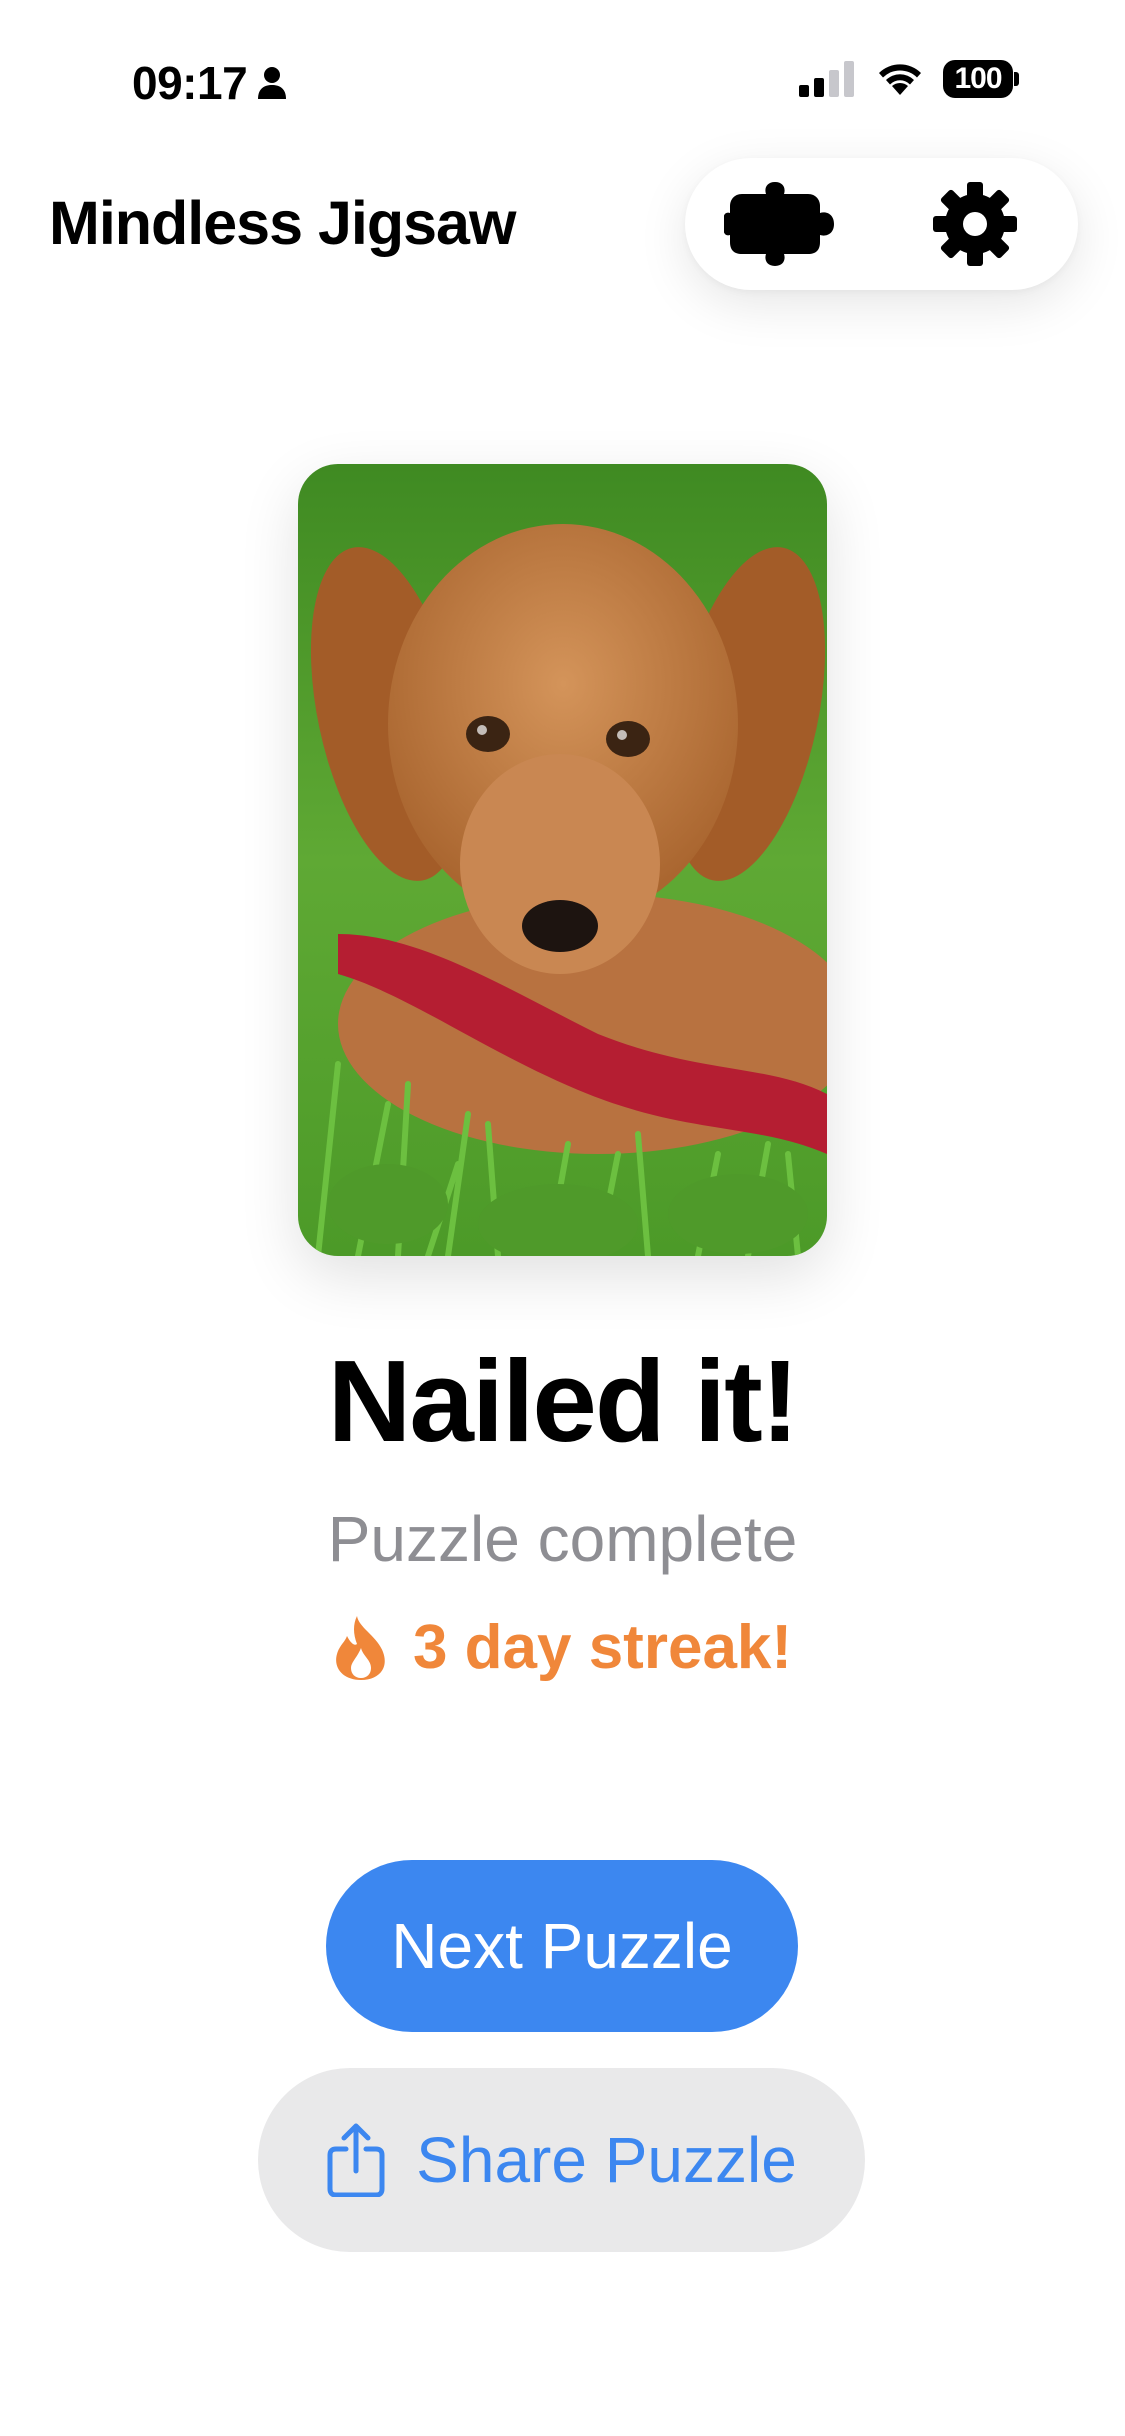 Image resolution: width=1125 pixels, height=2436 pixels. I want to click on person-icon, so click(272, 83).